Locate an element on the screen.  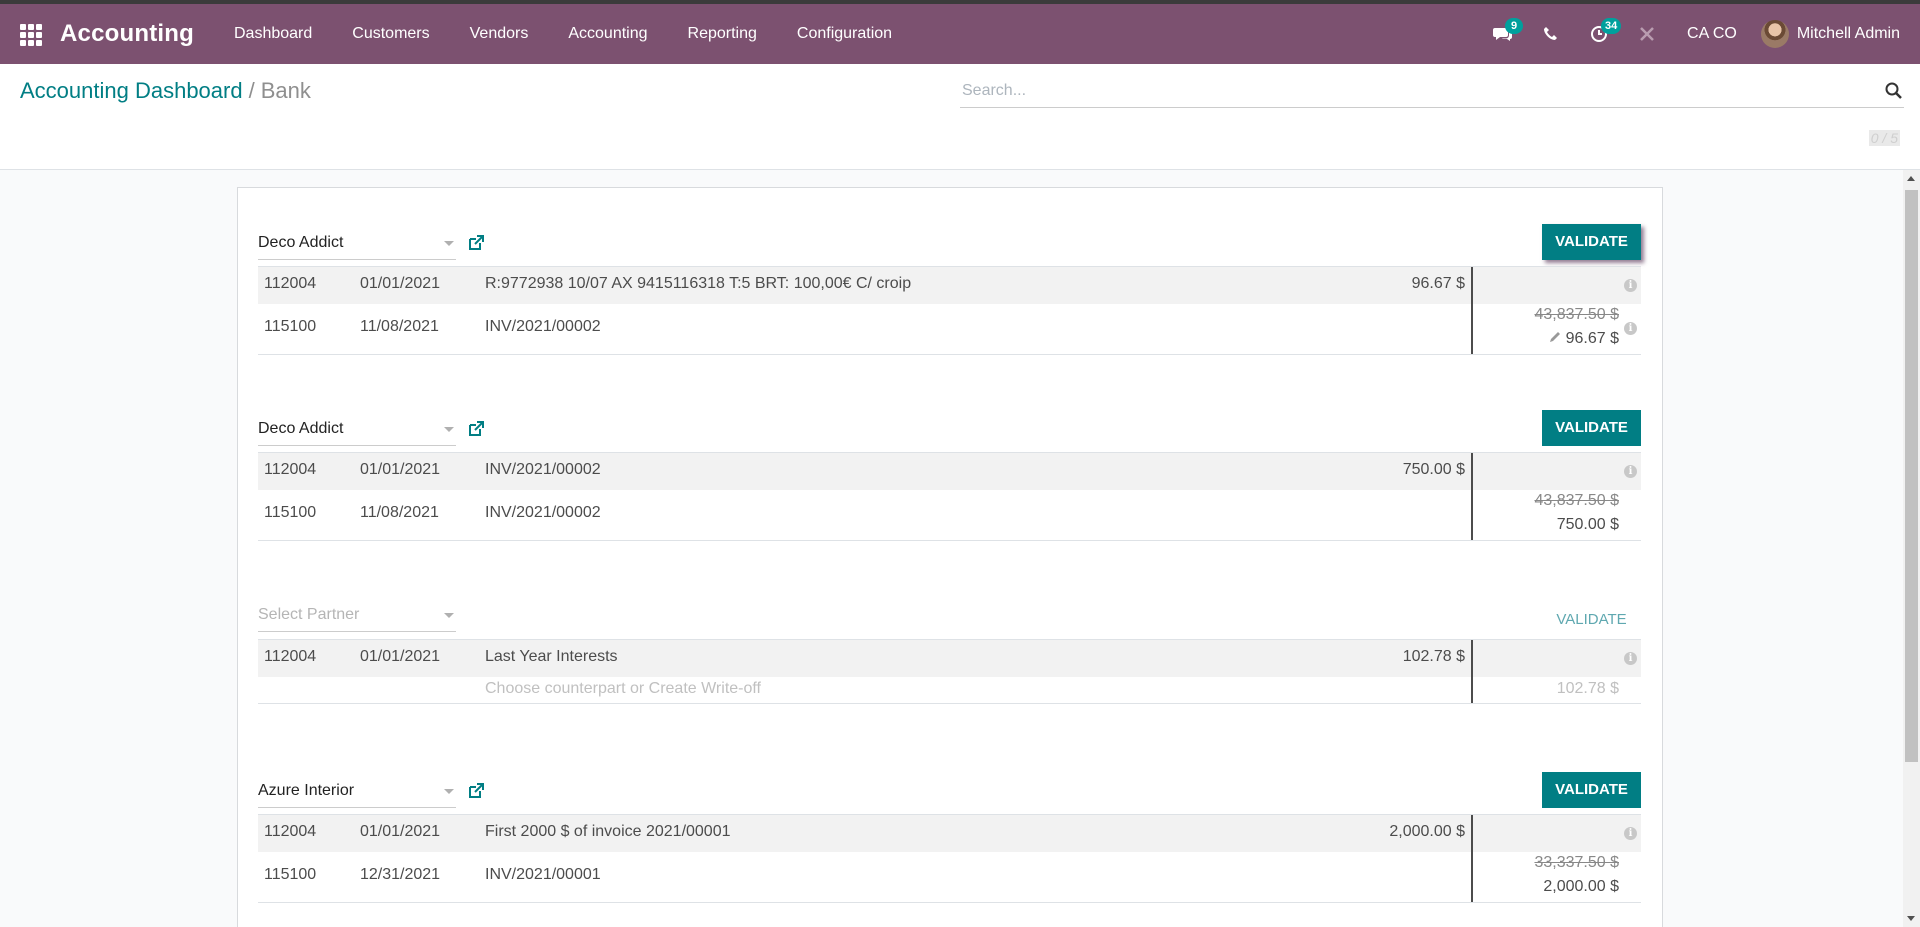
menu-customers: Customers is located at coordinates (390, 34).